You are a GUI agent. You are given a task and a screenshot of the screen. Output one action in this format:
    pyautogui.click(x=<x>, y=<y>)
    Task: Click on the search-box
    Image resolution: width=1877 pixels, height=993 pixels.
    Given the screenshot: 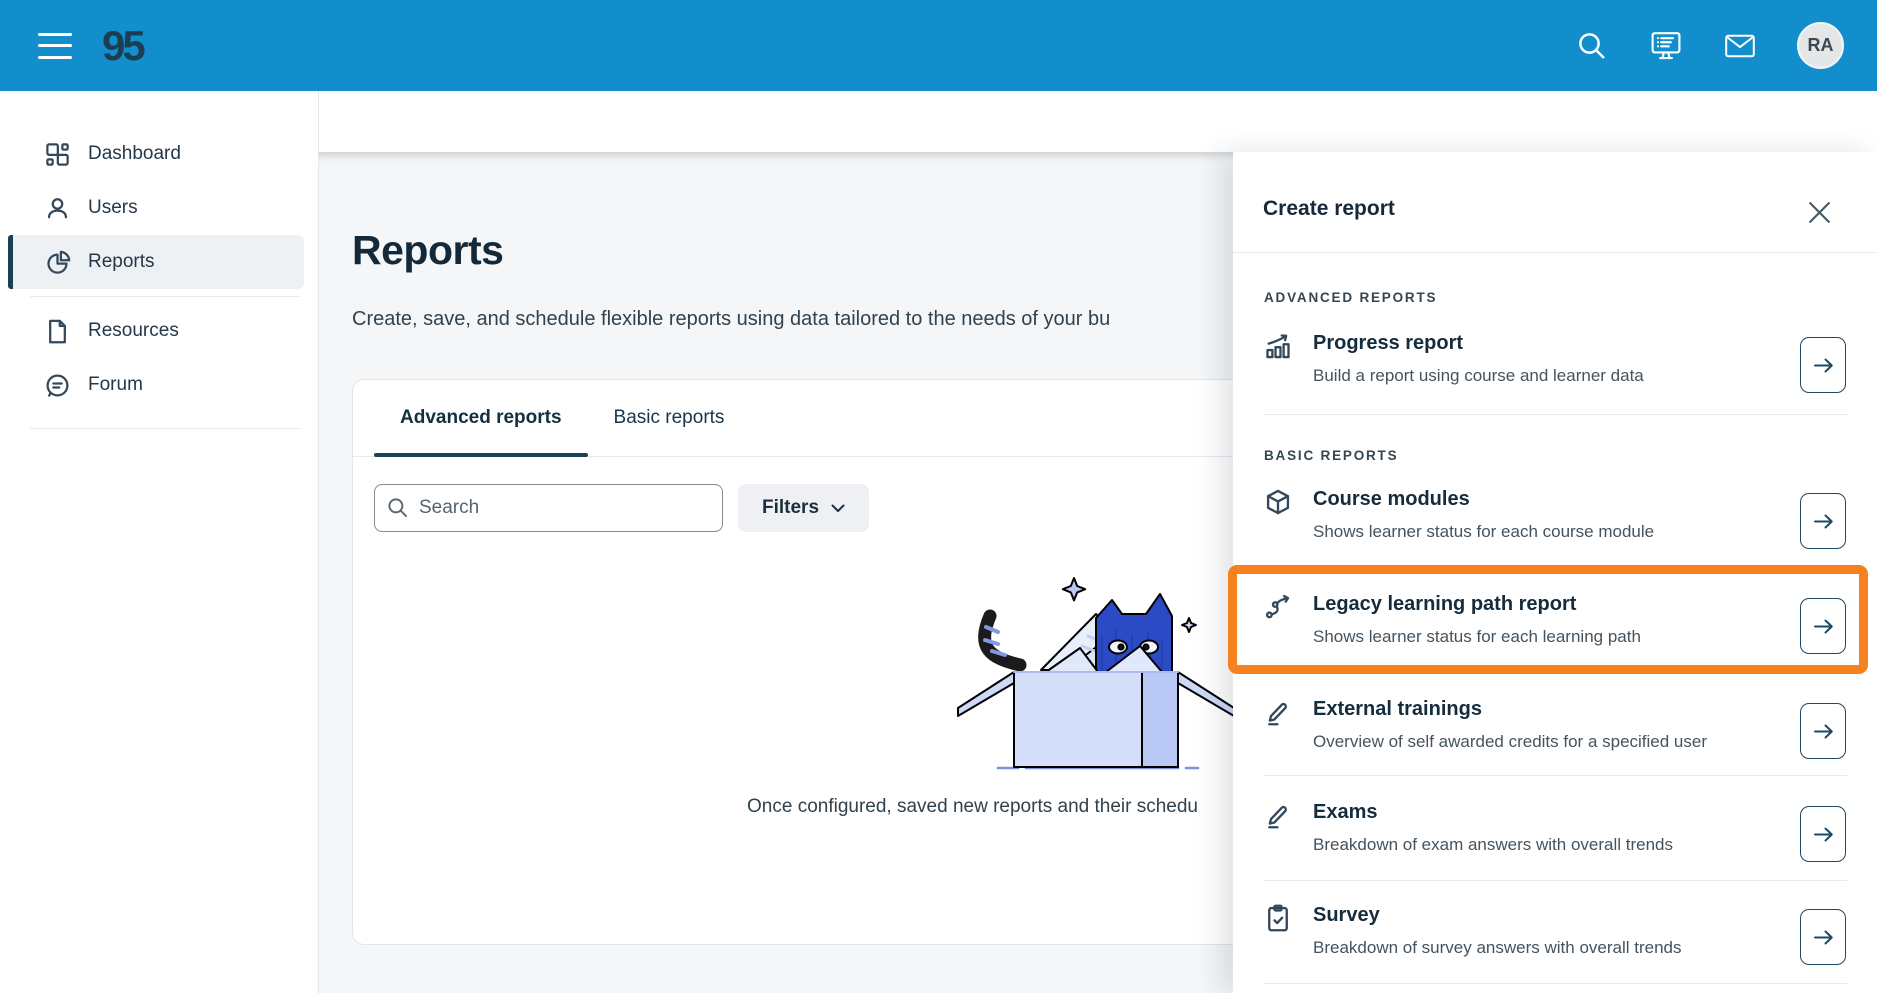 What is the action you would take?
    pyautogui.click(x=548, y=508)
    